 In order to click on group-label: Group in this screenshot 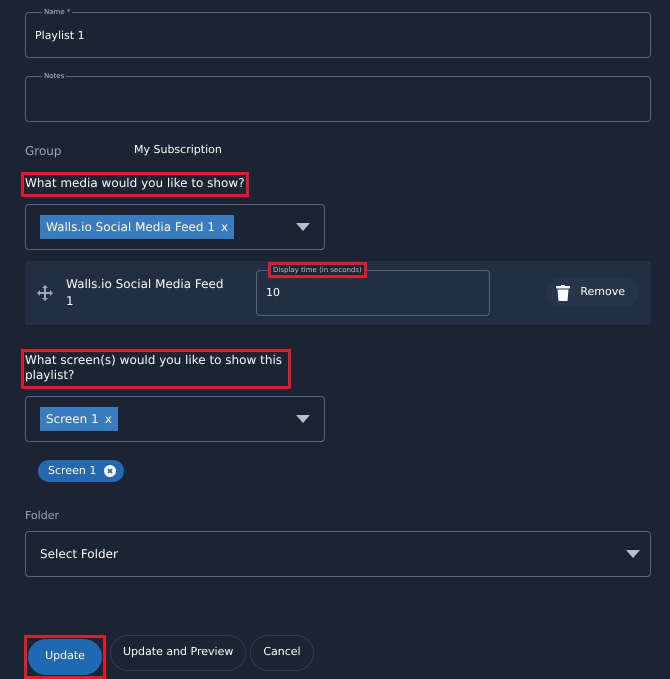, I will do `click(44, 151)`.